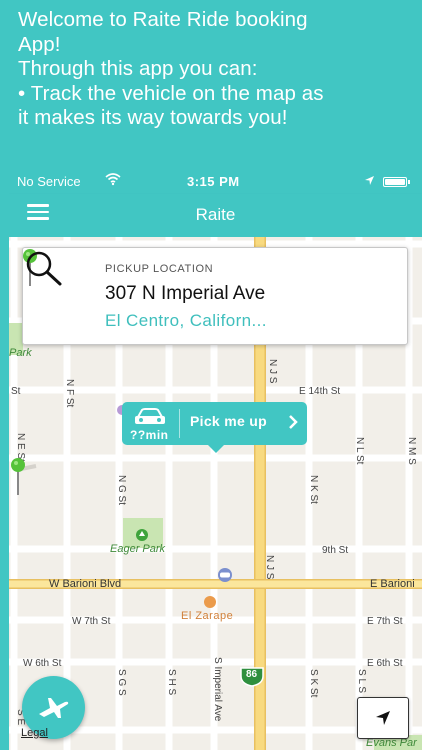 The height and width of the screenshot is (750, 422). Describe the element at coordinates (159, 269) in the screenshot. I see `pickup-location-title: PICKUP LOCATION` at that location.